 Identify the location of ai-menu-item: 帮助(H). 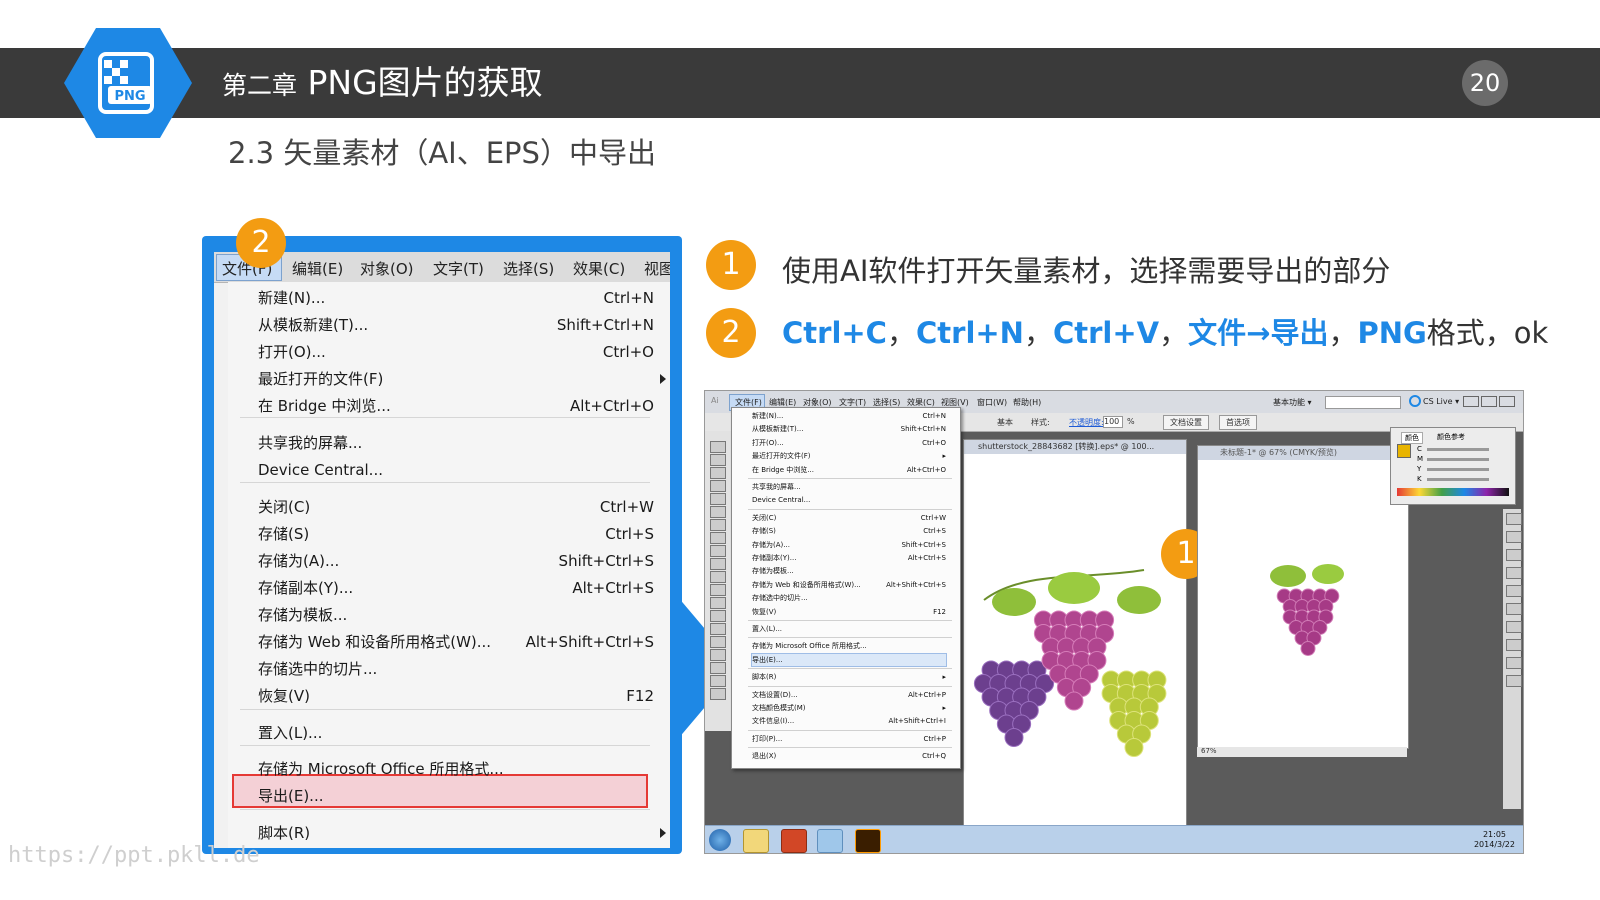
(1027, 402).